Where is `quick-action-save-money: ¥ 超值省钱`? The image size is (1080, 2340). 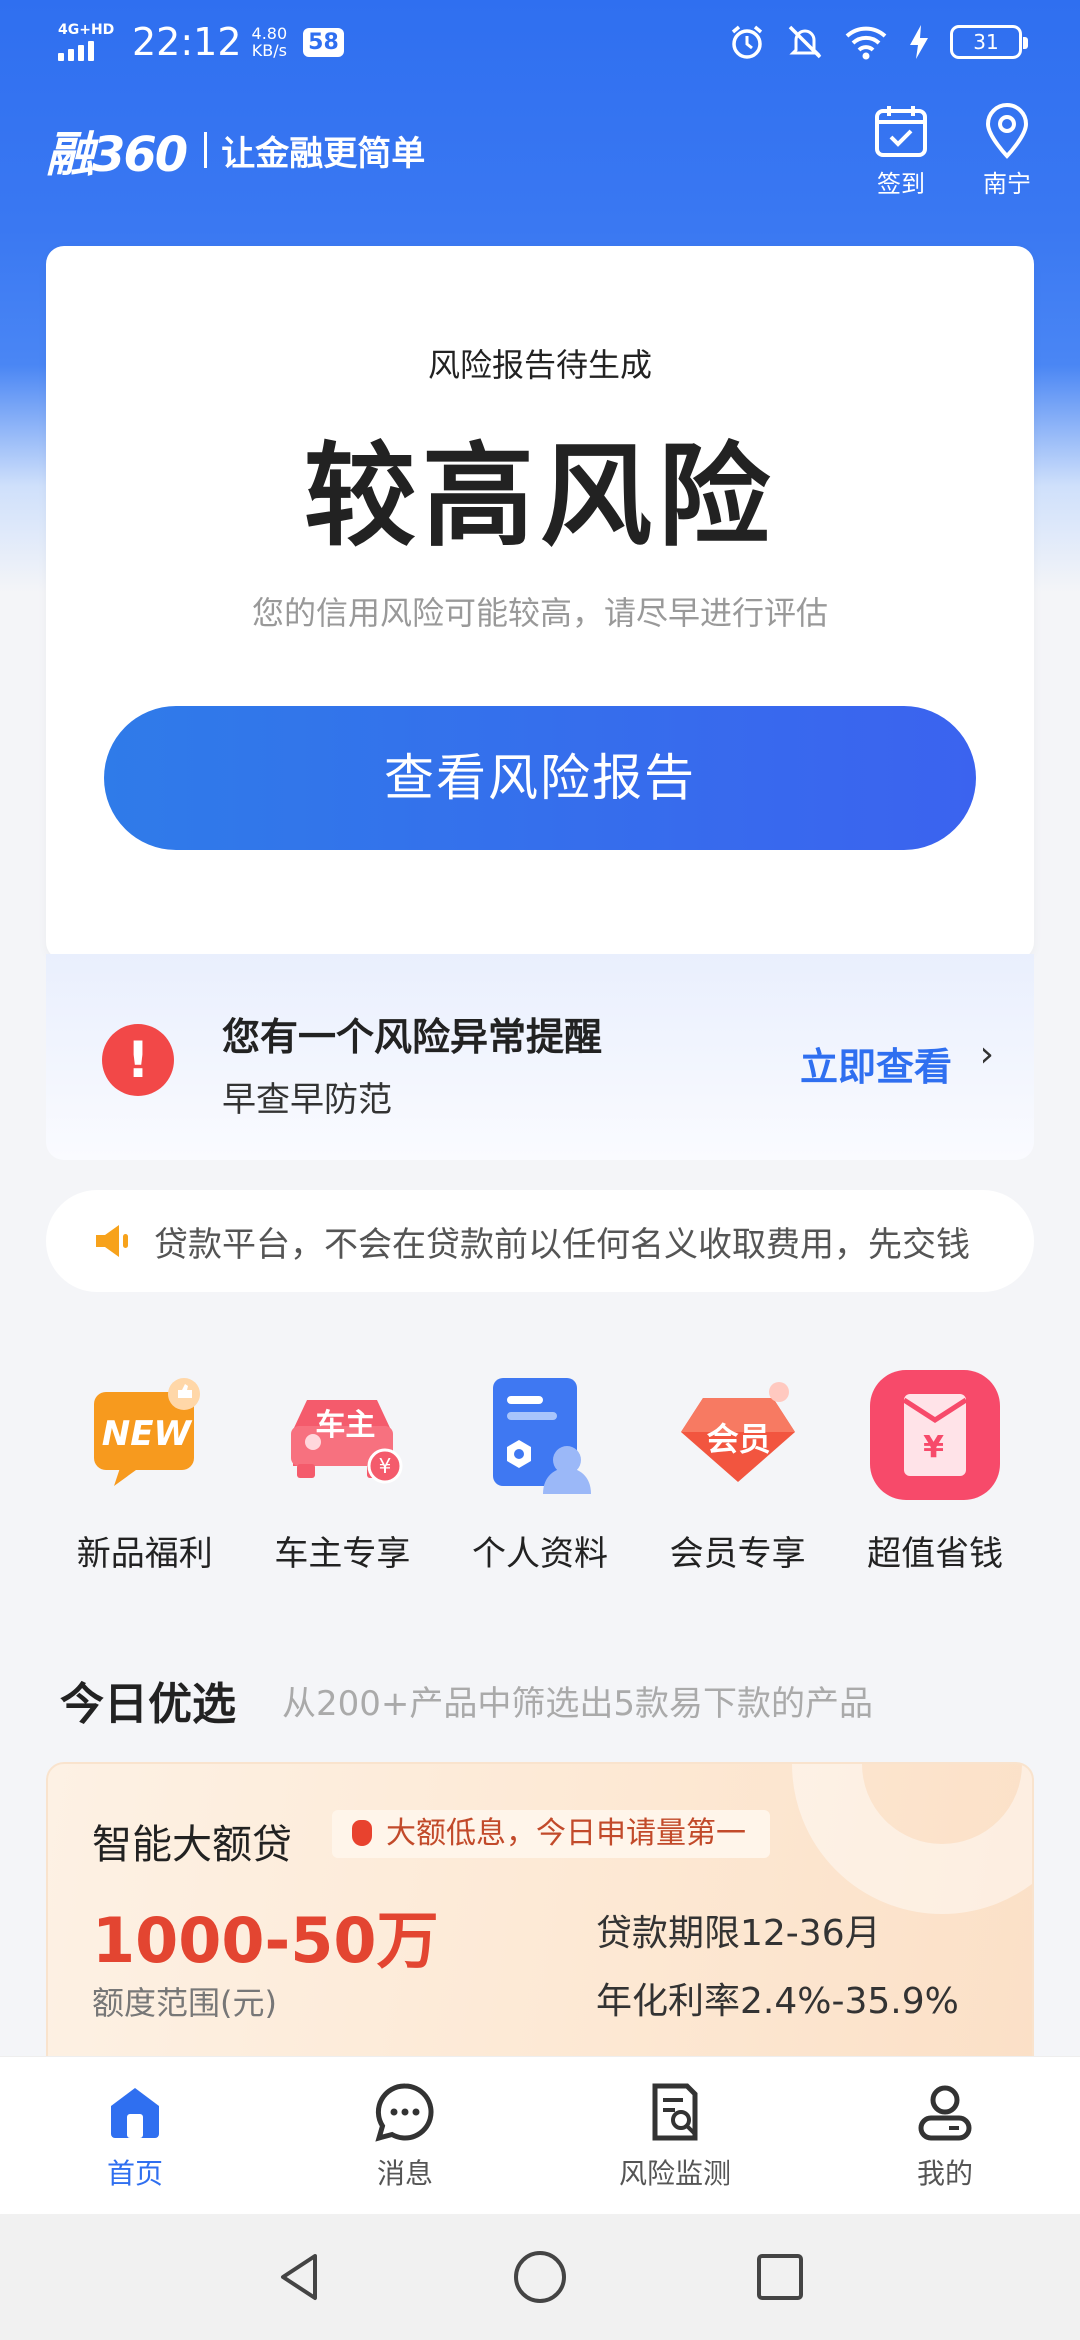 quick-action-save-money: ¥ 超值省钱 is located at coordinates (935, 1475).